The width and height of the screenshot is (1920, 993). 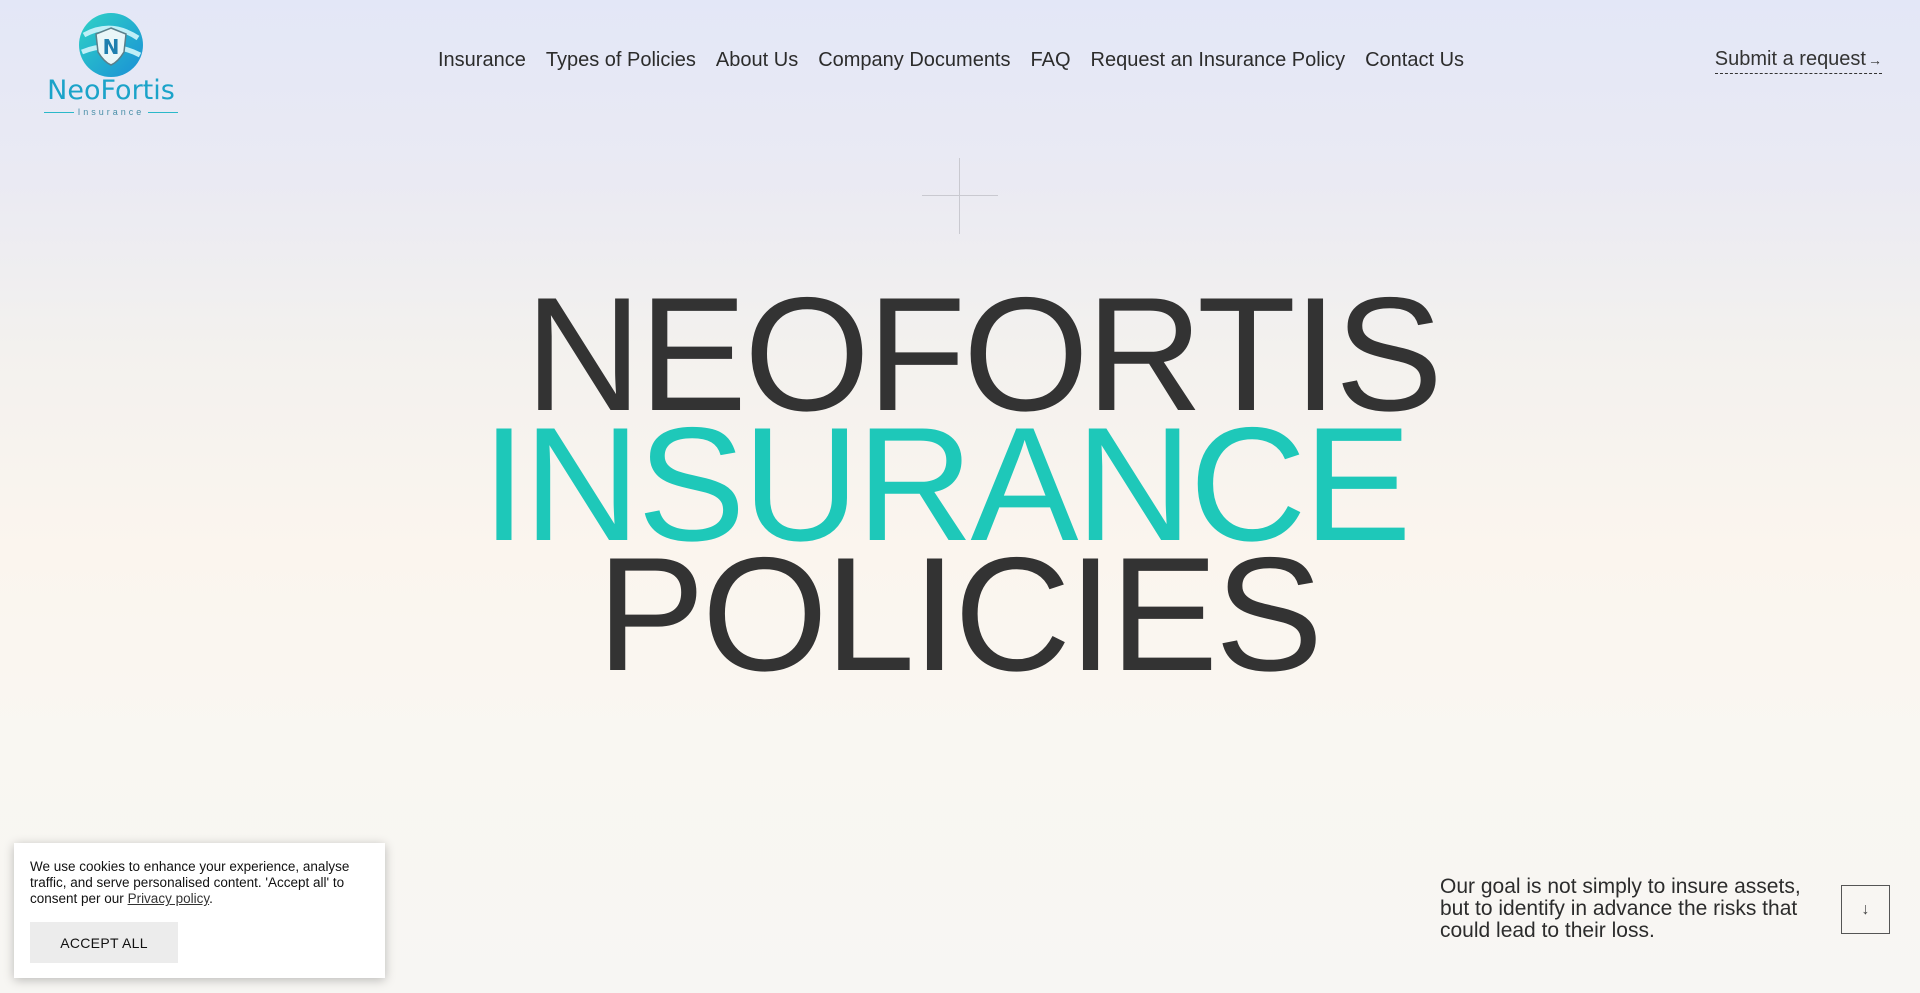 What do you see at coordinates (621, 60) in the screenshot?
I see `nav-types-of-policies: Types of Policies` at bounding box center [621, 60].